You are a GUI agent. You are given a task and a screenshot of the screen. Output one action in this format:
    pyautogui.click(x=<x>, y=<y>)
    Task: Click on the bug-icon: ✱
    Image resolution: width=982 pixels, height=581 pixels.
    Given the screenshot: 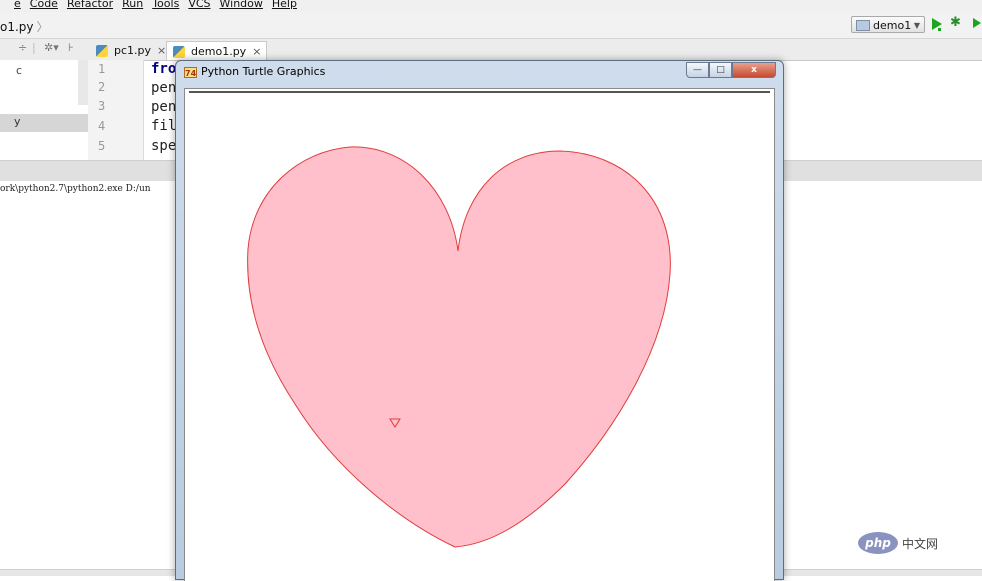 What is the action you would take?
    pyautogui.click(x=955, y=22)
    